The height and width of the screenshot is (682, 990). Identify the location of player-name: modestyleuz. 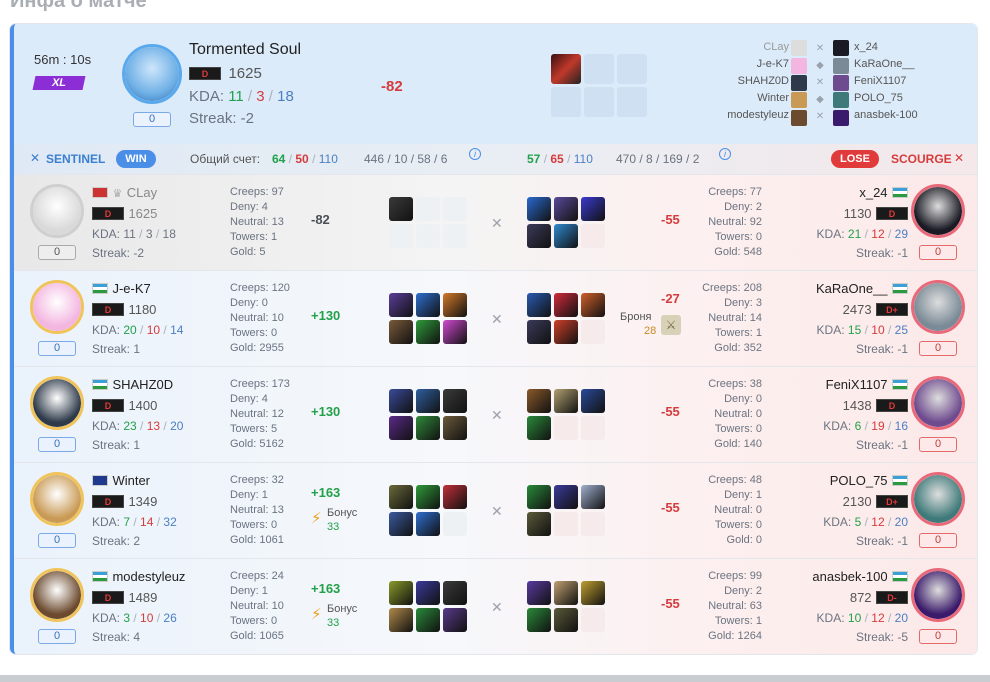
(148, 576).